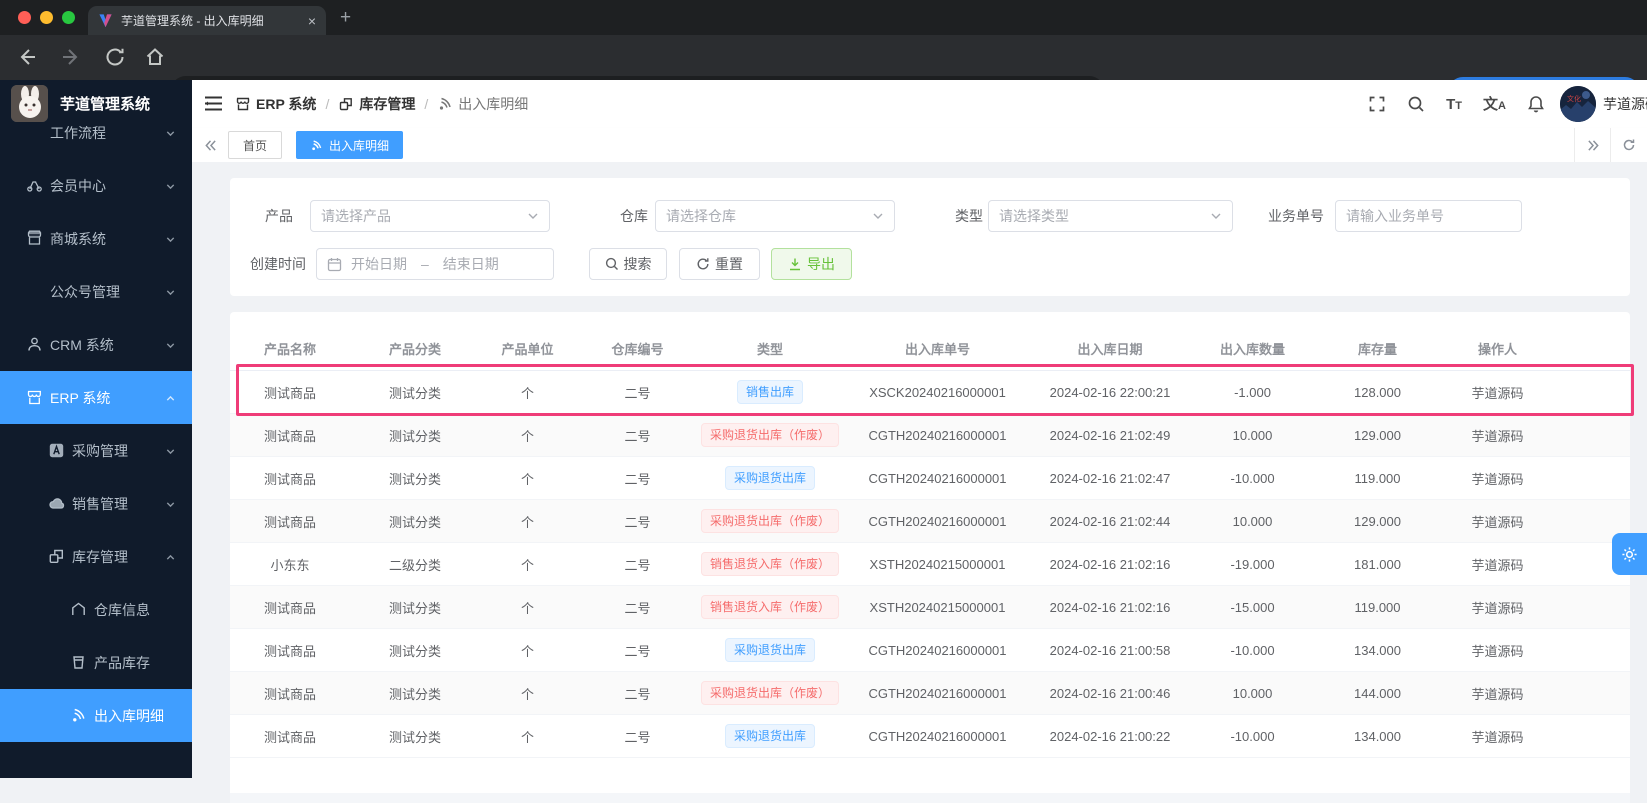 This screenshot has width=1647, height=803. I want to click on cell: 测试商品, so click(290, 521).